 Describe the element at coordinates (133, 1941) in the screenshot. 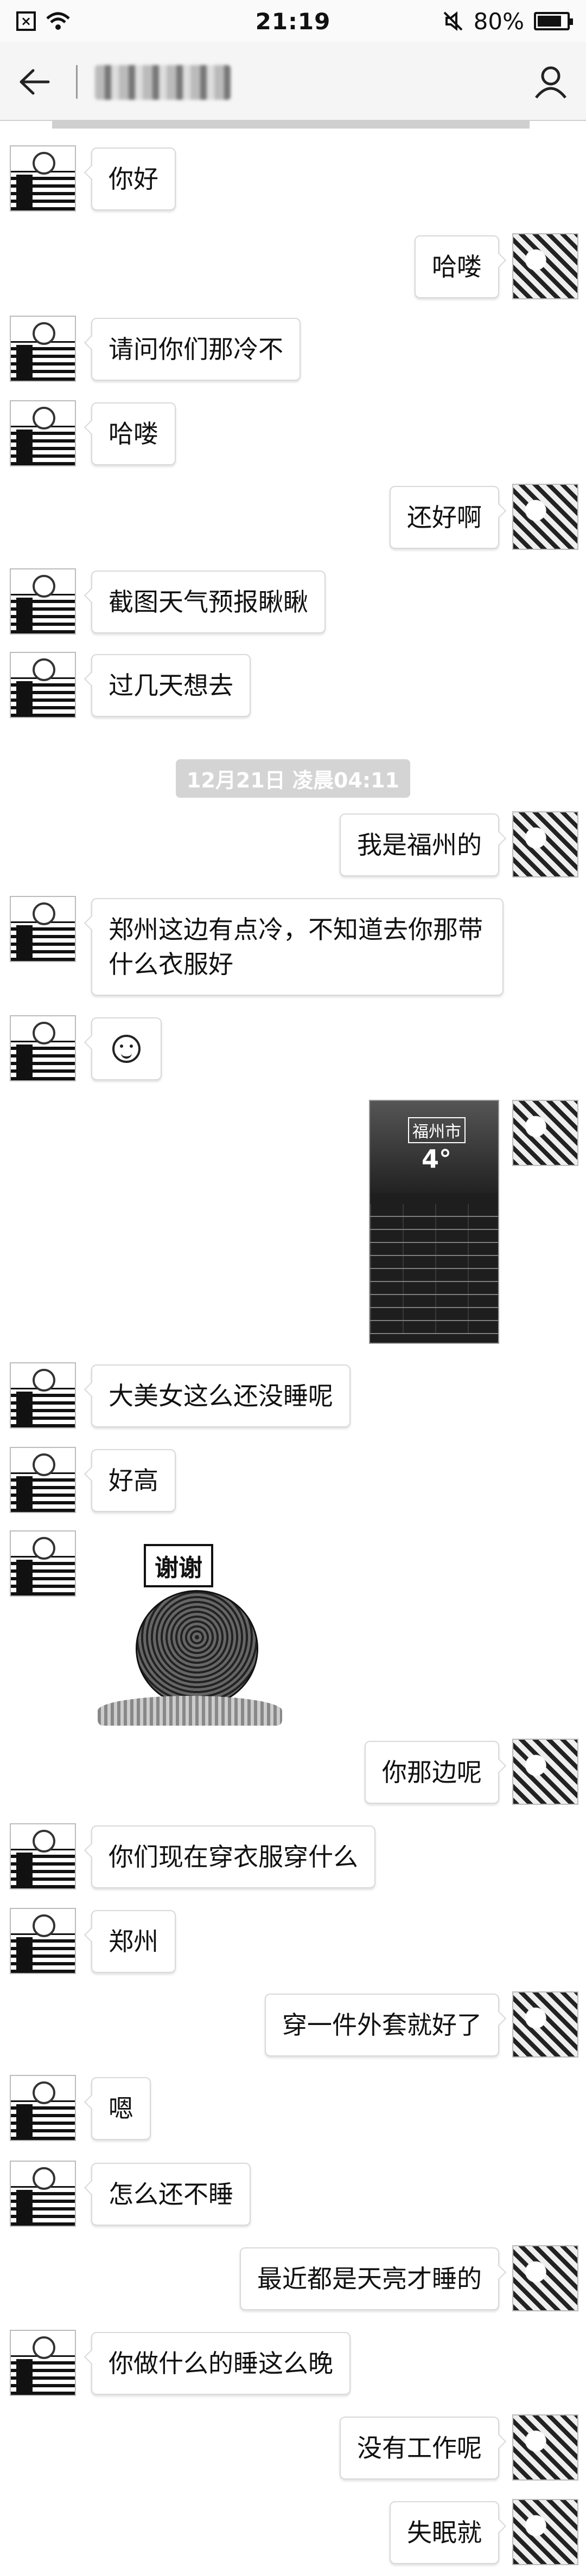

I see `message-bubble: 郑州` at that location.